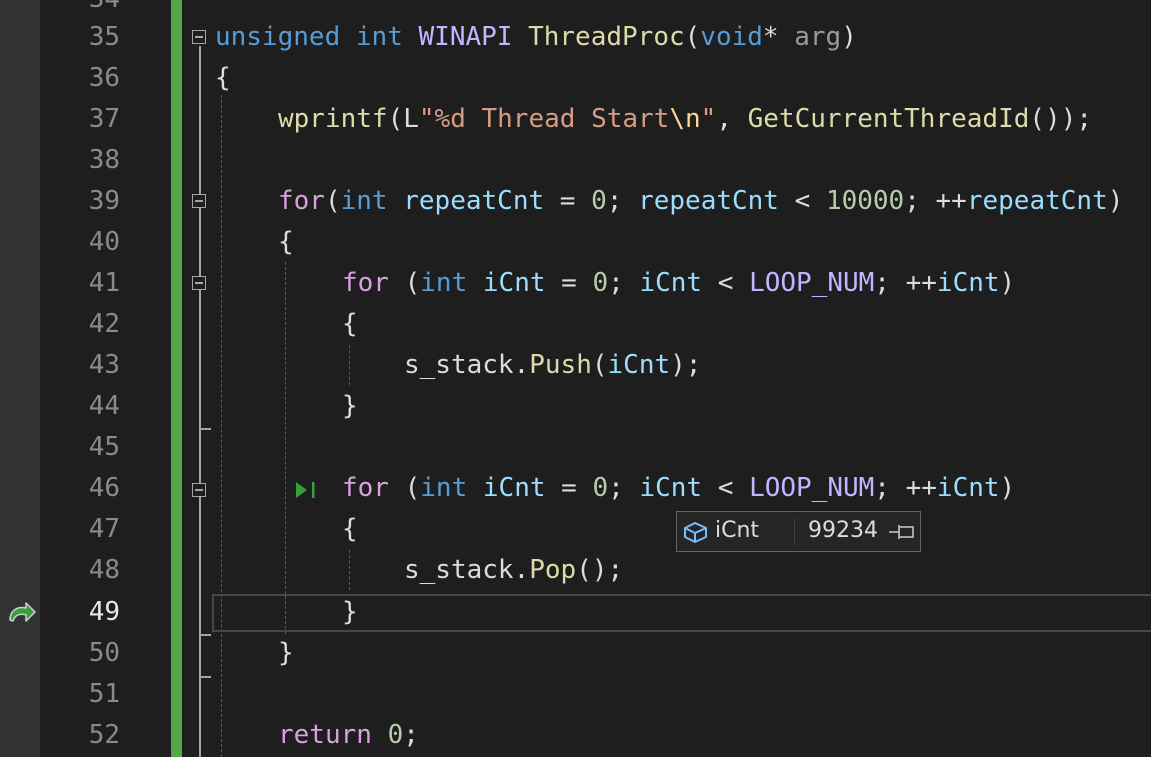  What do you see at coordinates (798, 531) in the screenshot?
I see `datatip: iCnt 99234` at bounding box center [798, 531].